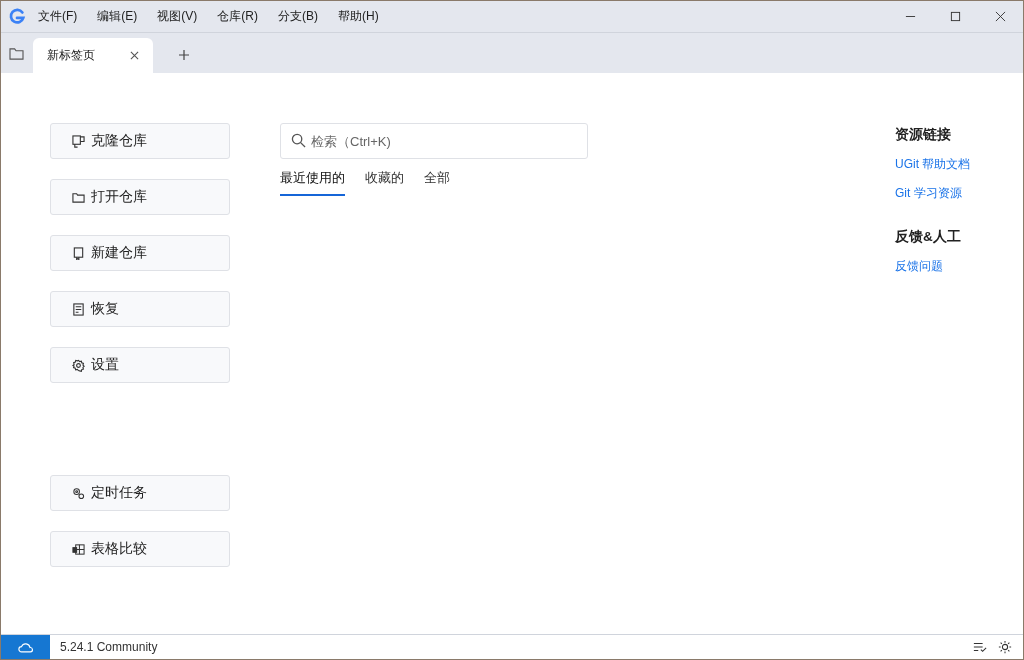 This screenshot has height=660, width=1024. I want to click on link: Git 学习资源, so click(928, 193).